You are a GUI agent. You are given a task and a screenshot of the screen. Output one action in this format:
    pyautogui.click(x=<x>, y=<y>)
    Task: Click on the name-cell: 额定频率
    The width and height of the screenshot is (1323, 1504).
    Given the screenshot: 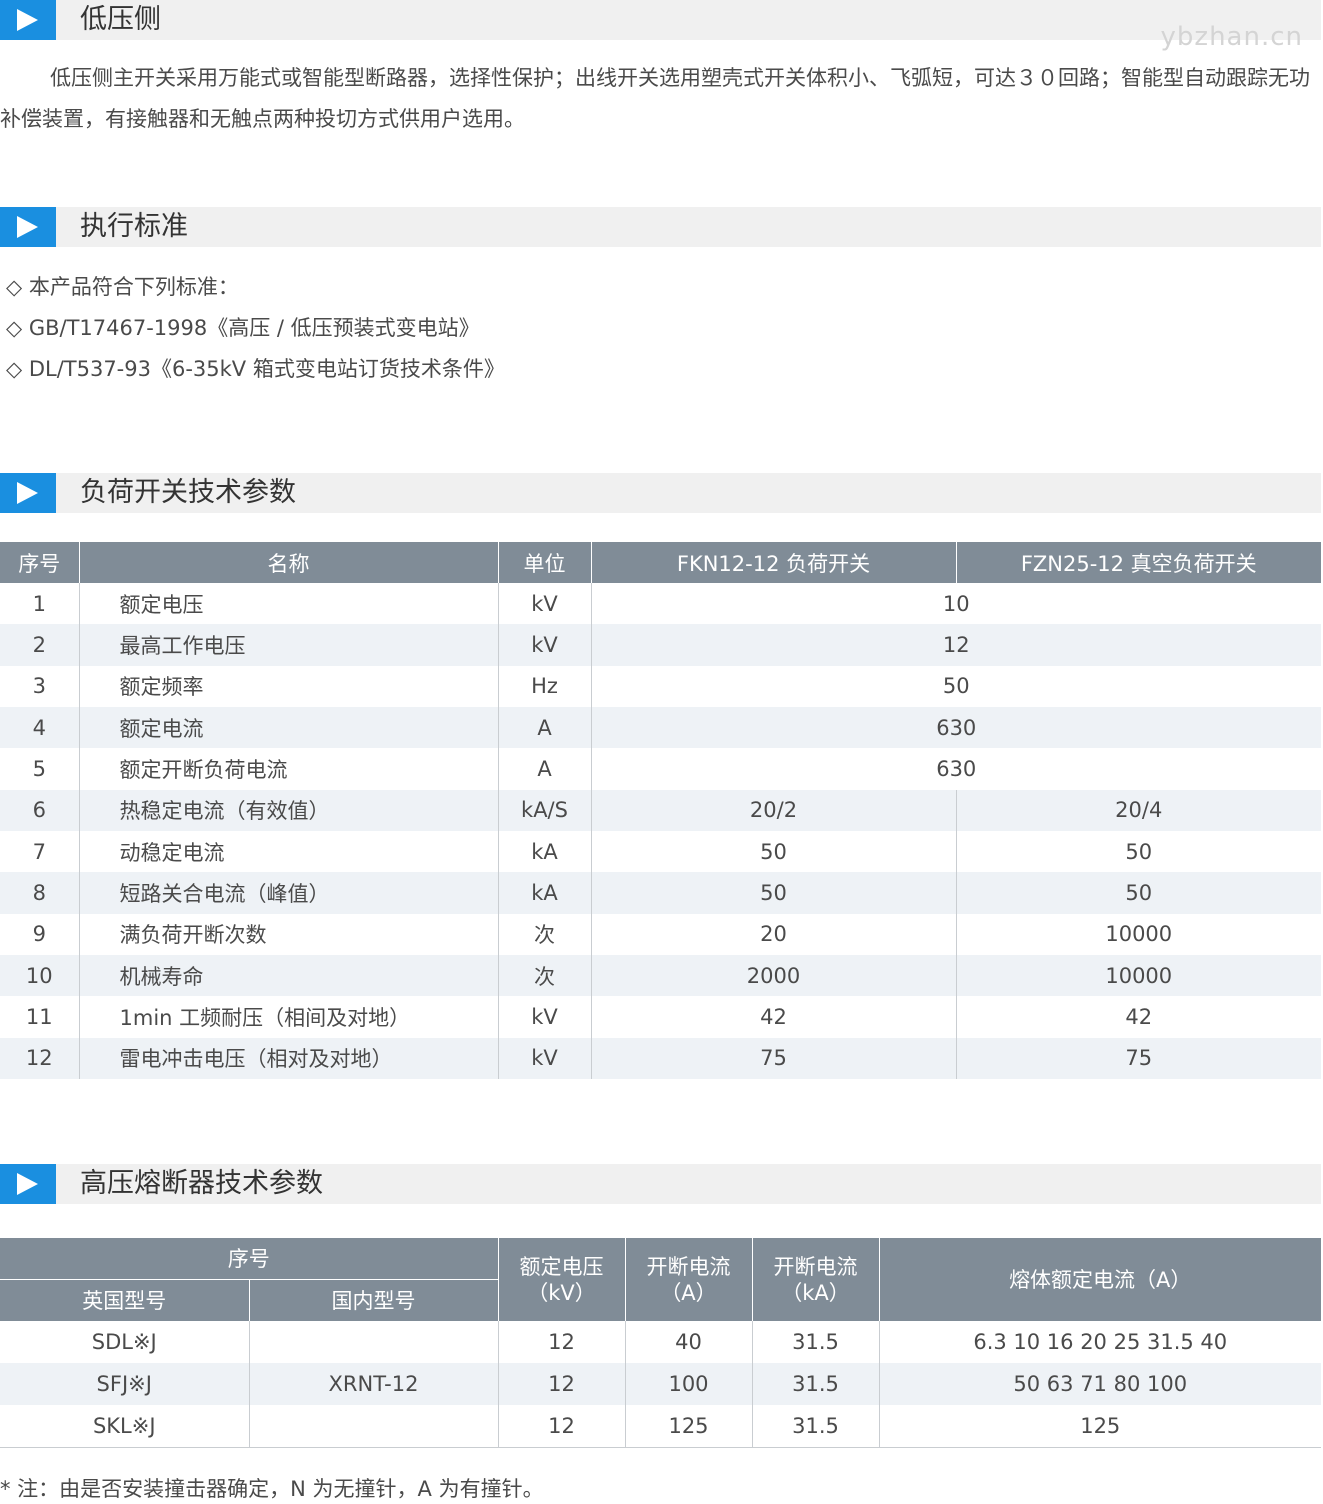 What is the action you would take?
    pyautogui.click(x=288, y=686)
    